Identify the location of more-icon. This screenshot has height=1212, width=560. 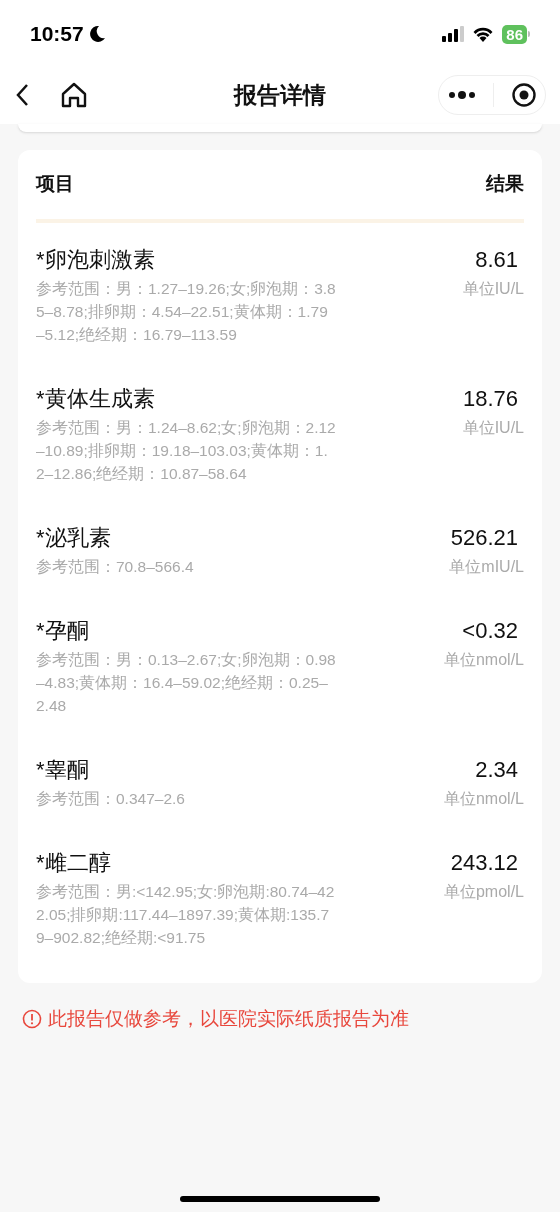
(461, 95).